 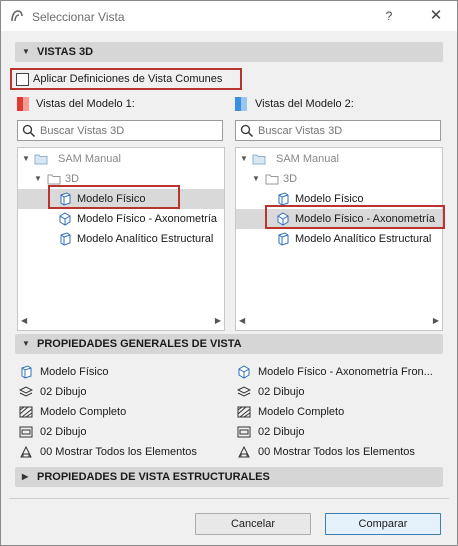 I want to click on apply-common-checkbox, so click(x=22, y=79).